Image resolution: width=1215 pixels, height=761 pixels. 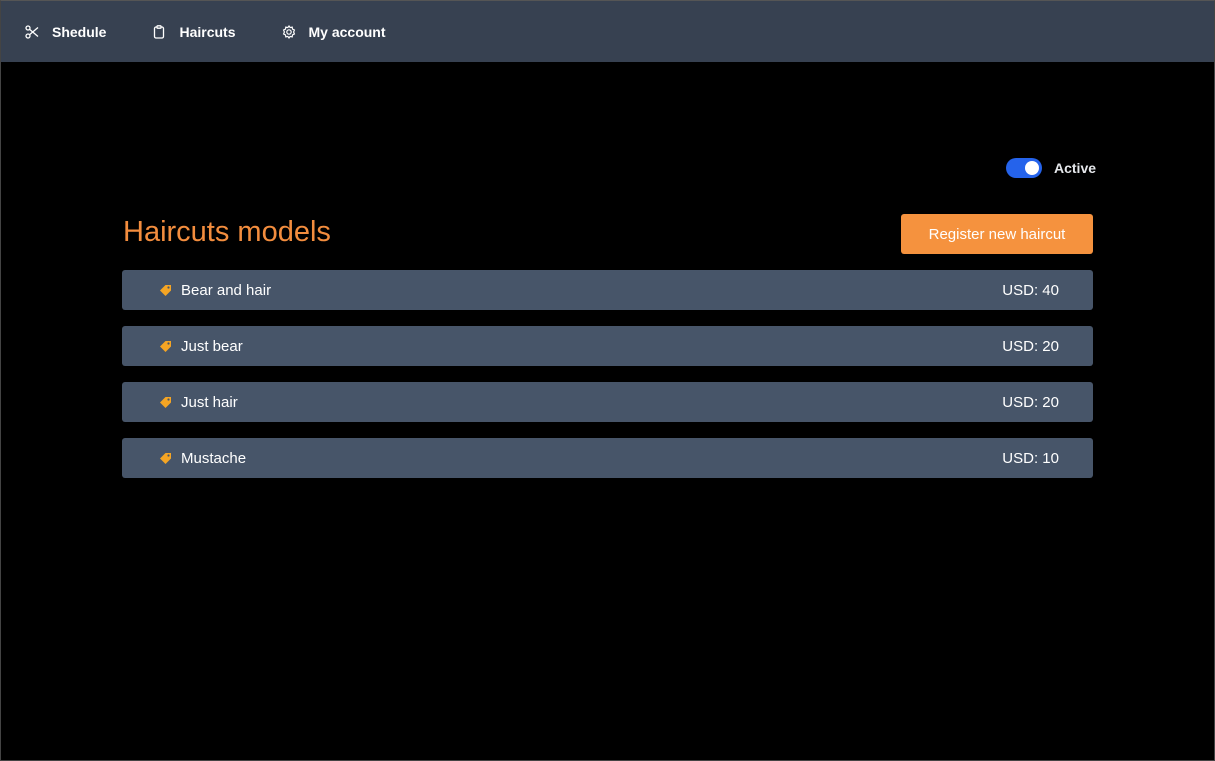 I want to click on gear-icon, so click(x=289, y=31).